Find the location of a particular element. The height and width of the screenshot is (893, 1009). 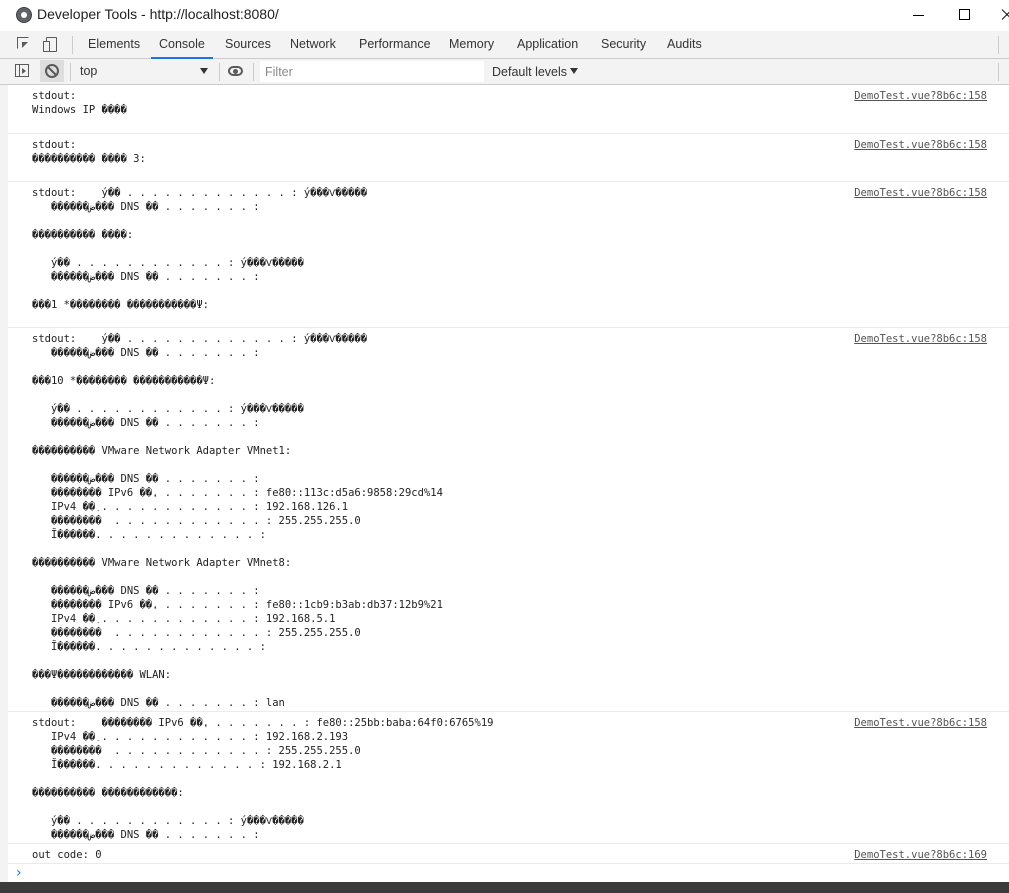

window-title: Developer Tools - http://localhost:8080/ is located at coordinates (158, 14).